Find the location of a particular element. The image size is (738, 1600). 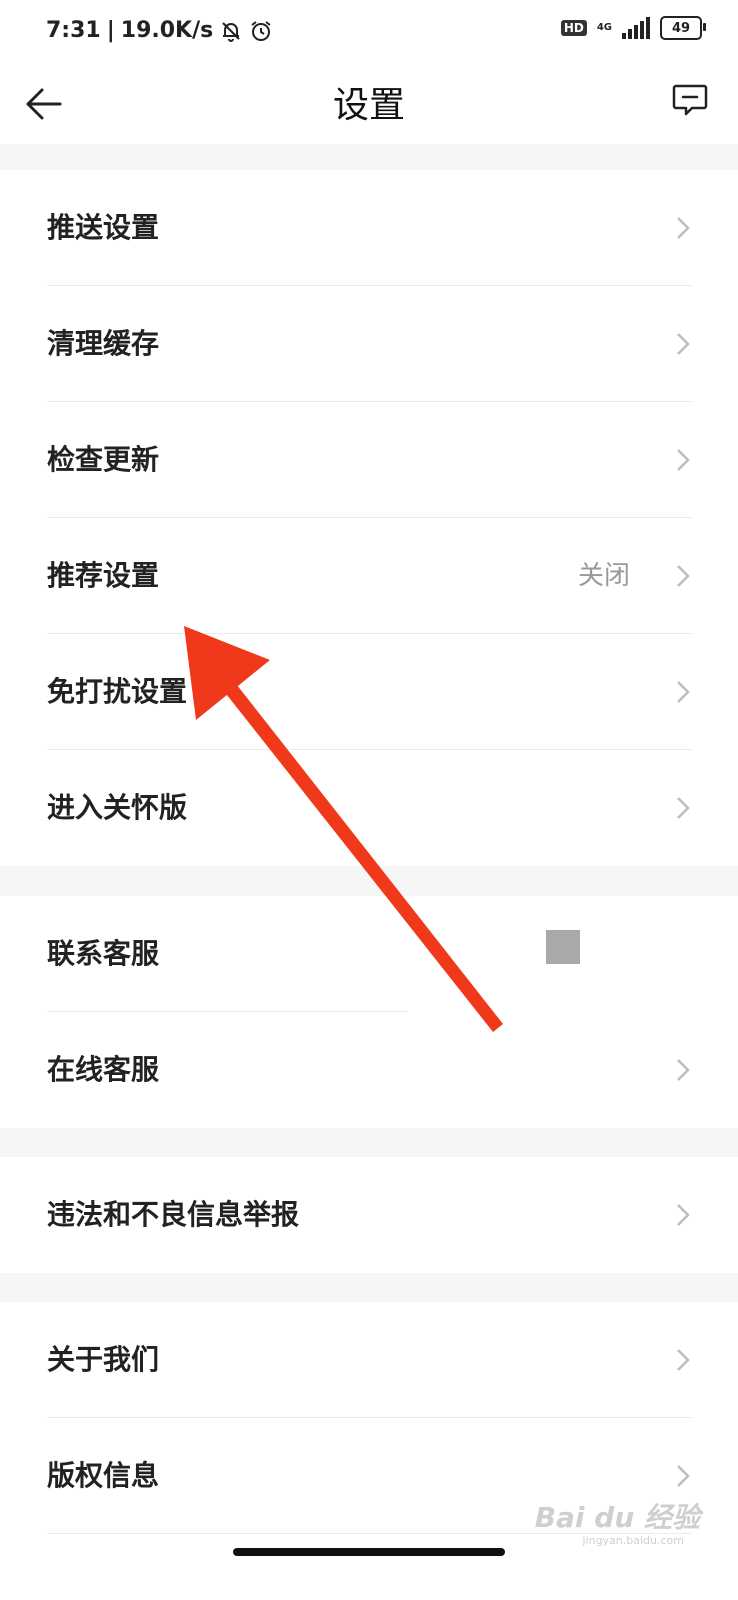

settings-item-about-us: 关于我们 is located at coordinates (369, 1360).